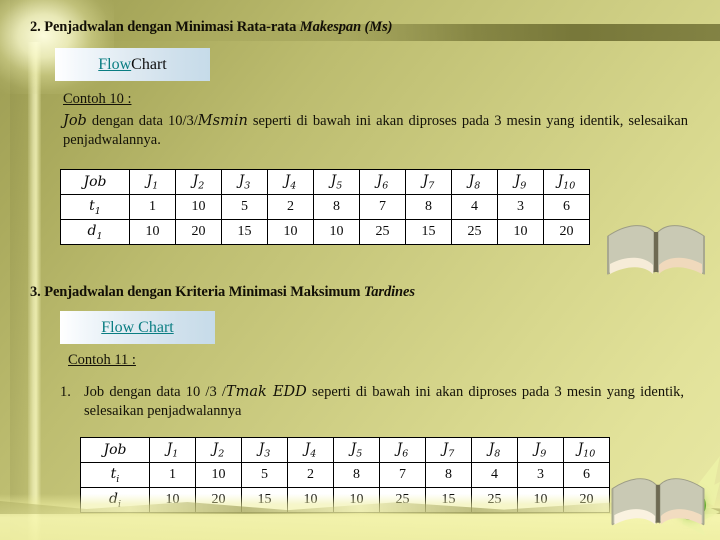  What do you see at coordinates (389, 292) in the screenshot?
I see `section-heading-3-italic: Tardines` at bounding box center [389, 292].